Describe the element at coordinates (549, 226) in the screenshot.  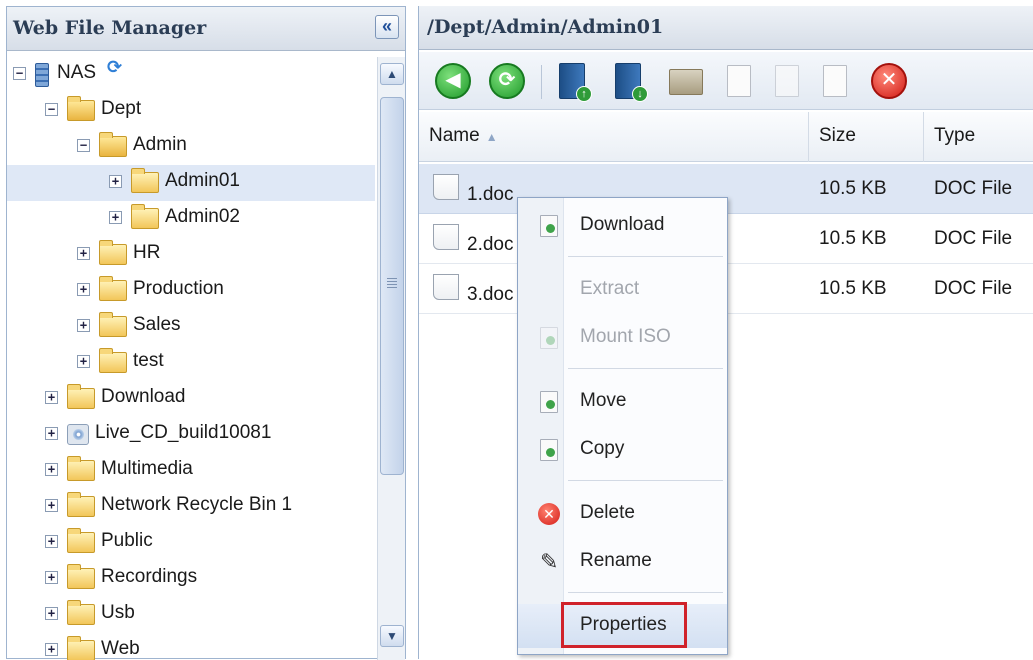
I see `download-icon` at that location.